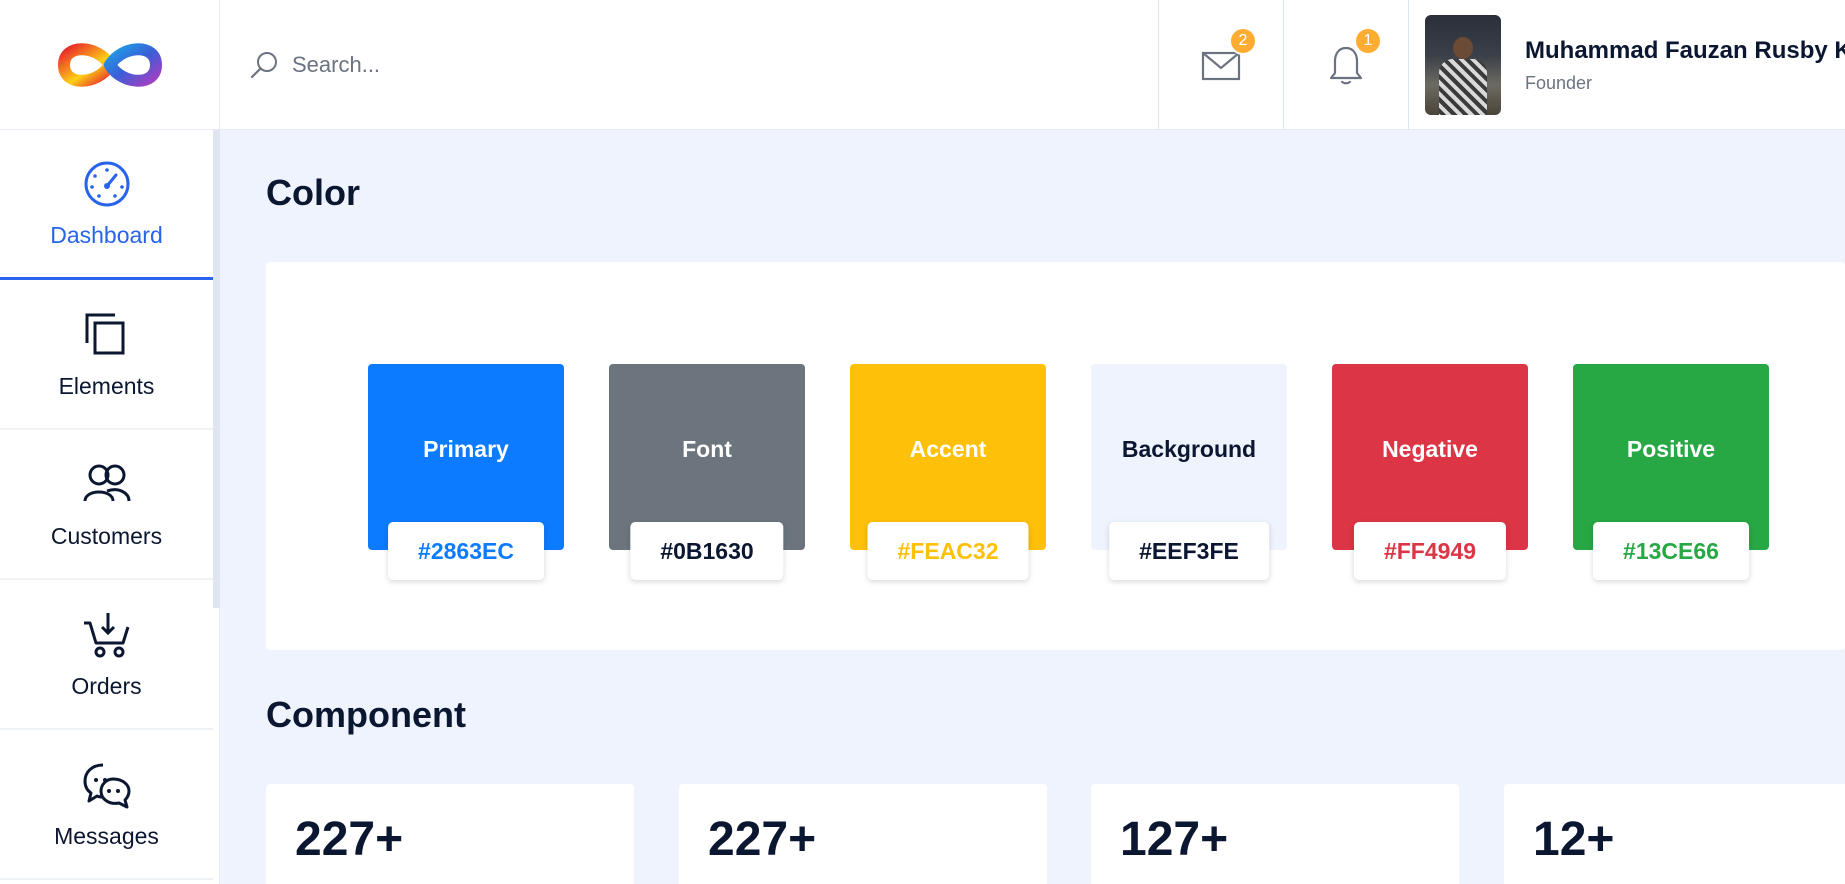  What do you see at coordinates (1430, 551) in the screenshot?
I see `swatch-code: #FF4949` at bounding box center [1430, 551].